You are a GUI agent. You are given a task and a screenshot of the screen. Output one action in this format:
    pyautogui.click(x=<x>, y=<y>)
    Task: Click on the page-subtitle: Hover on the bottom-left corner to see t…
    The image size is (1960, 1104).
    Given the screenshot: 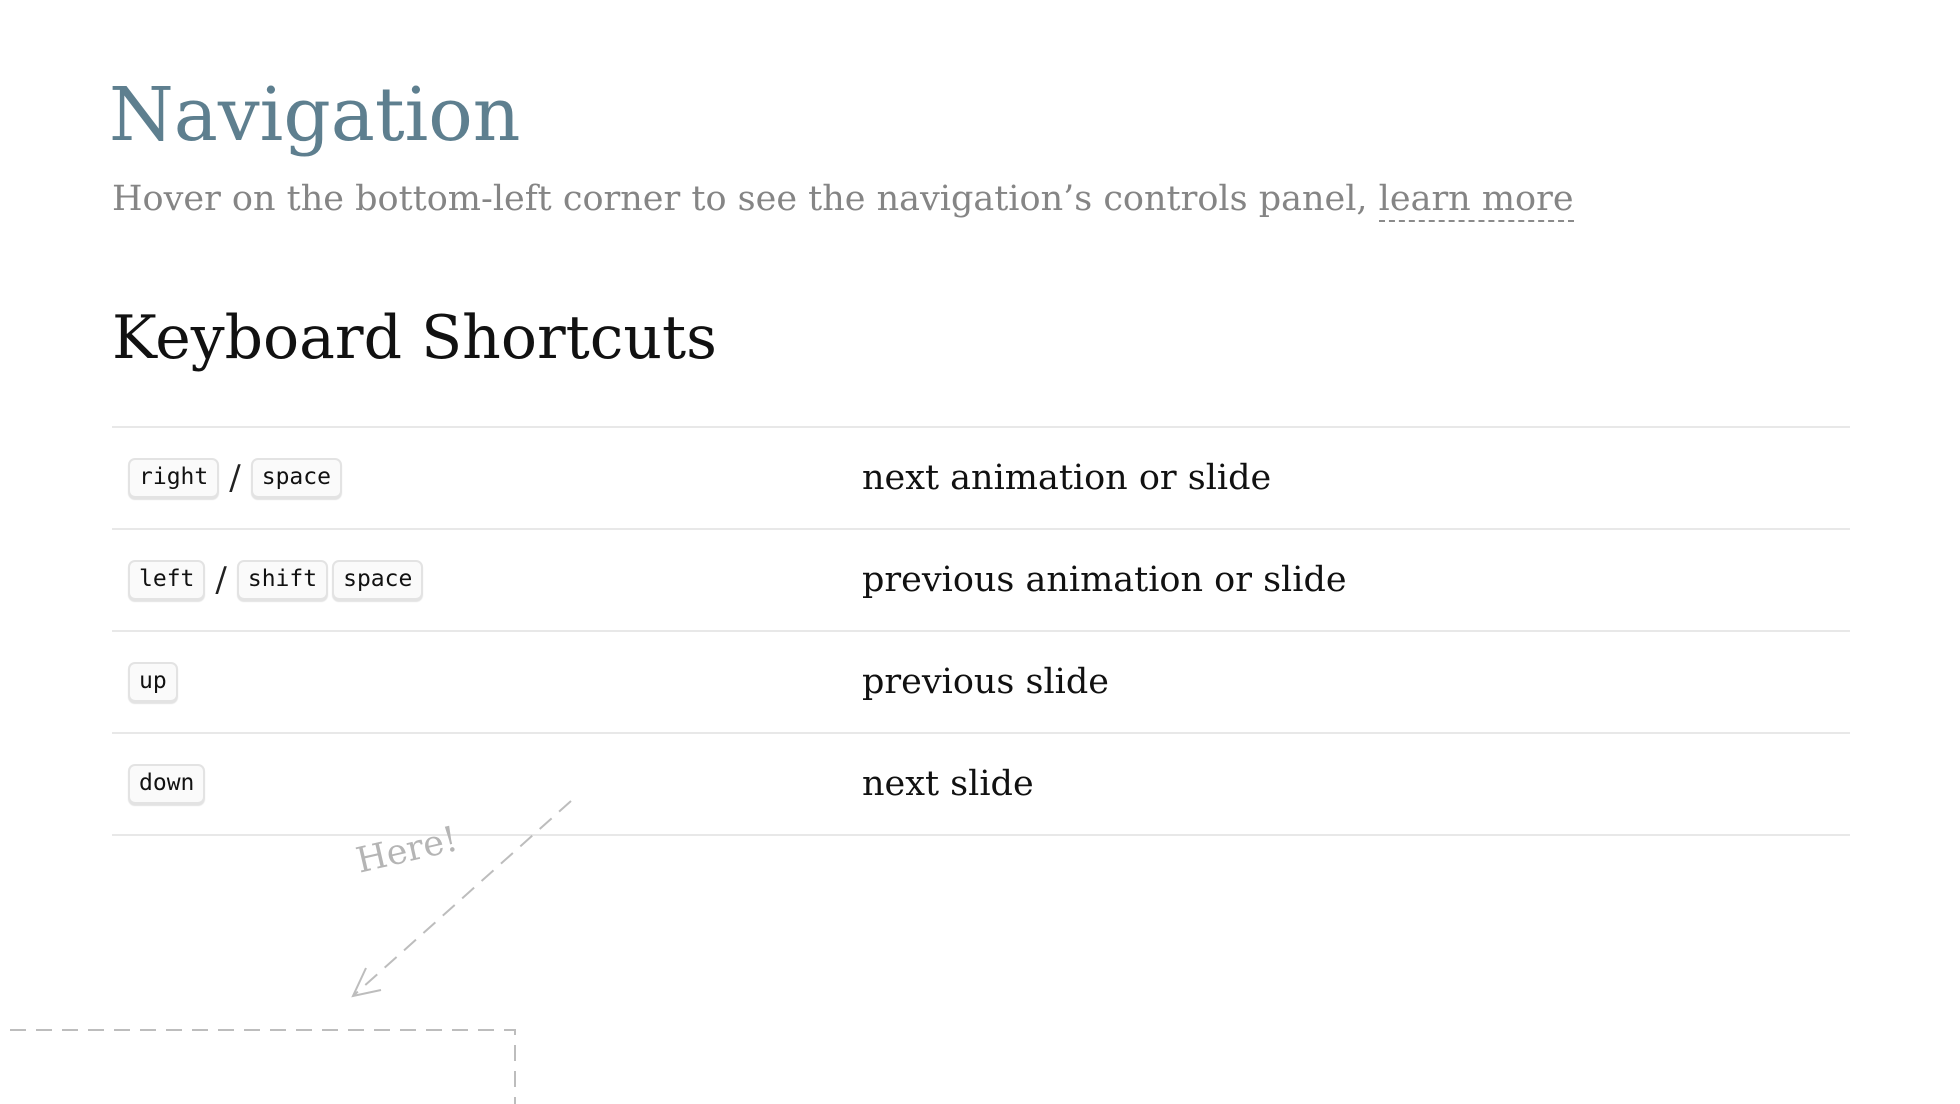 What is the action you would take?
    pyautogui.click(x=843, y=200)
    